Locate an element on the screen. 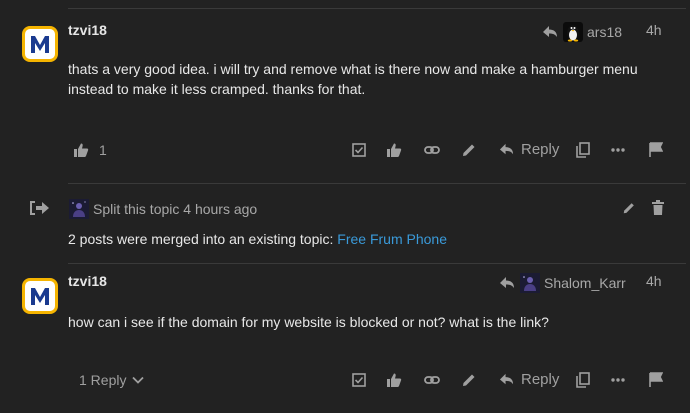 The width and height of the screenshot is (690, 413). thumbs-up-icon is located at coordinates (81, 150).